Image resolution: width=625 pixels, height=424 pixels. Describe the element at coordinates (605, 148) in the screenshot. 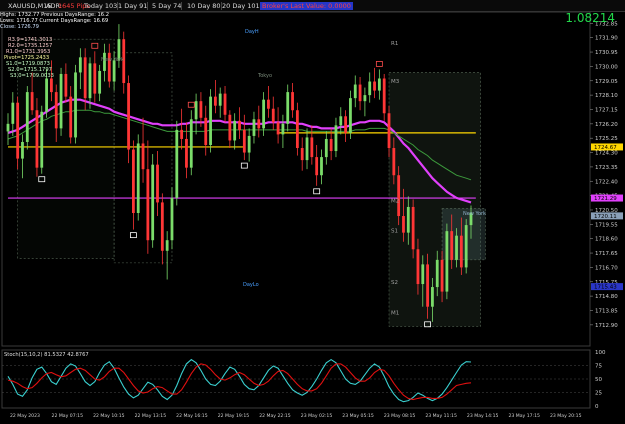

I see `price-marker-label: 1724.67` at that location.